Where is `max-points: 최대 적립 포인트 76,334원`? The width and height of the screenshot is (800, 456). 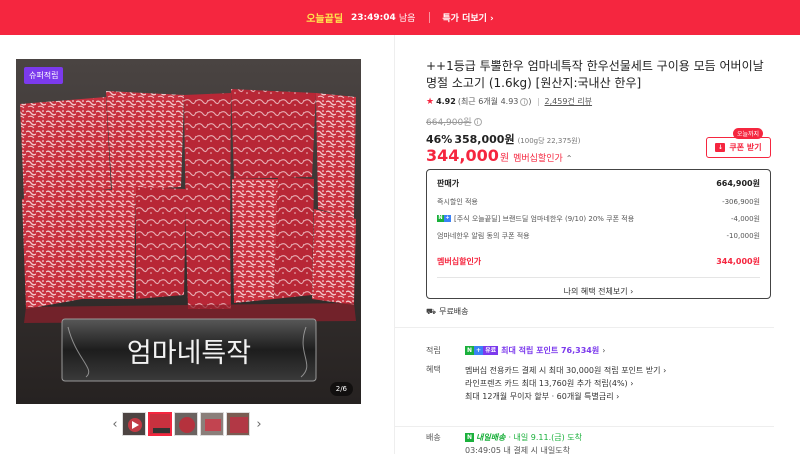
max-points: 최대 적립 포인트 76,334원 is located at coordinates (550, 350).